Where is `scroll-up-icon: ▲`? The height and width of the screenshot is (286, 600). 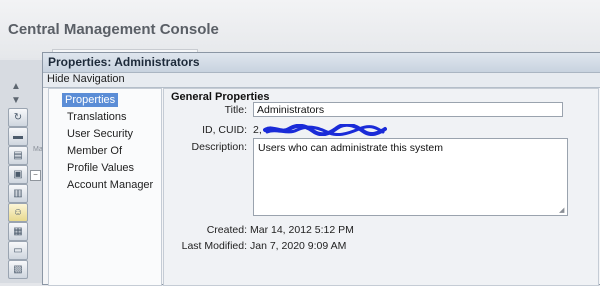
scroll-up-icon: ▲ is located at coordinates (16, 87).